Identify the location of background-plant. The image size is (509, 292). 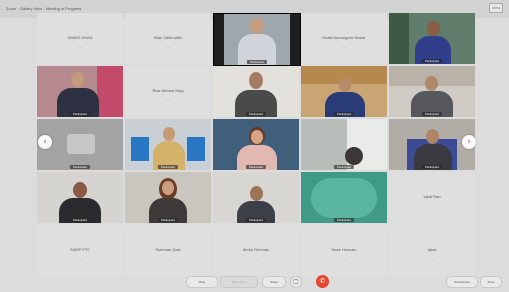
(399, 38).